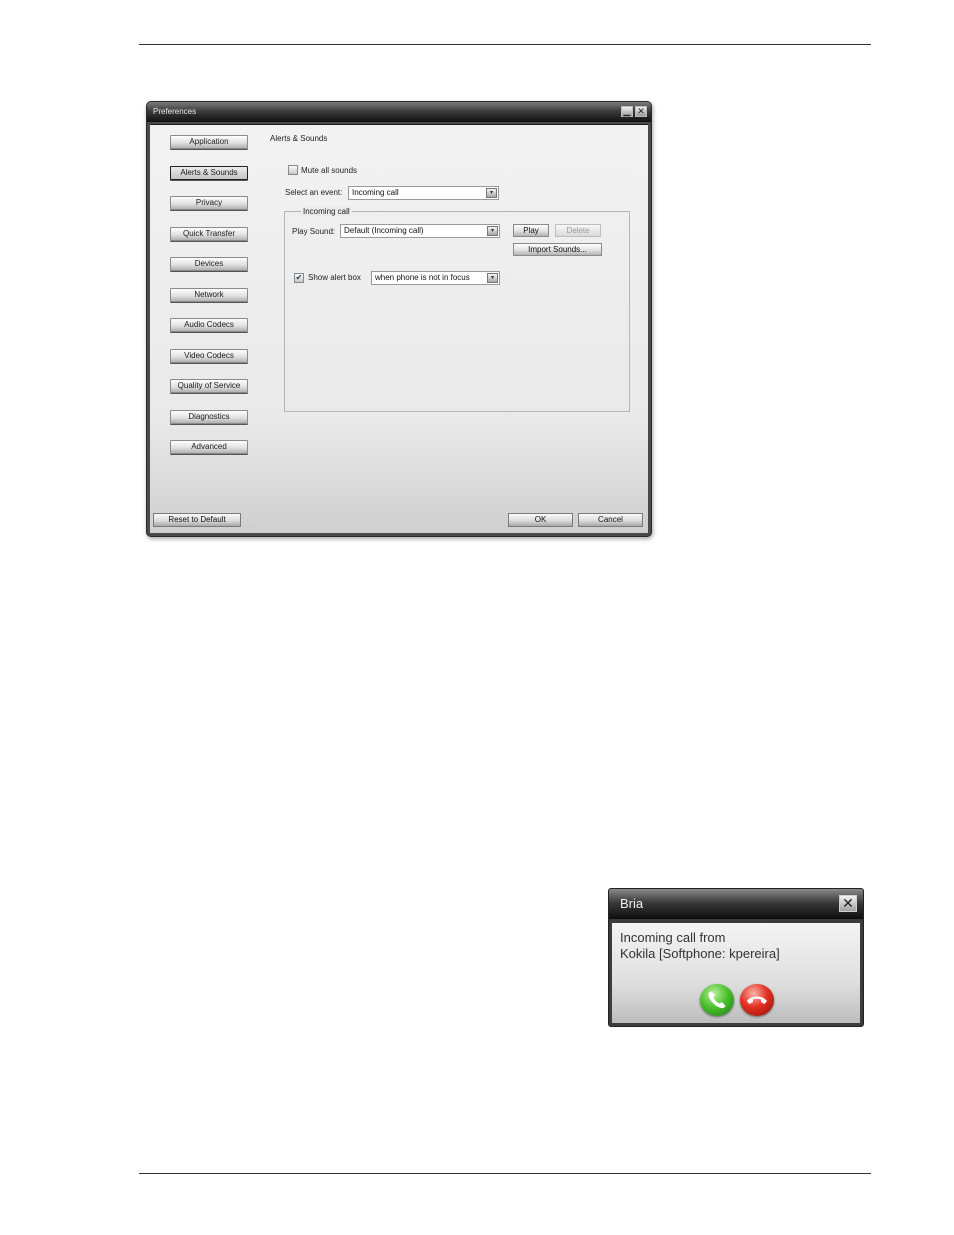 The width and height of the screenshot is (954, 1235). What do you see at coordinates (209, 142) in the screenshot?
I see `nav-button-application: Application` at bounding box center [209, 142].